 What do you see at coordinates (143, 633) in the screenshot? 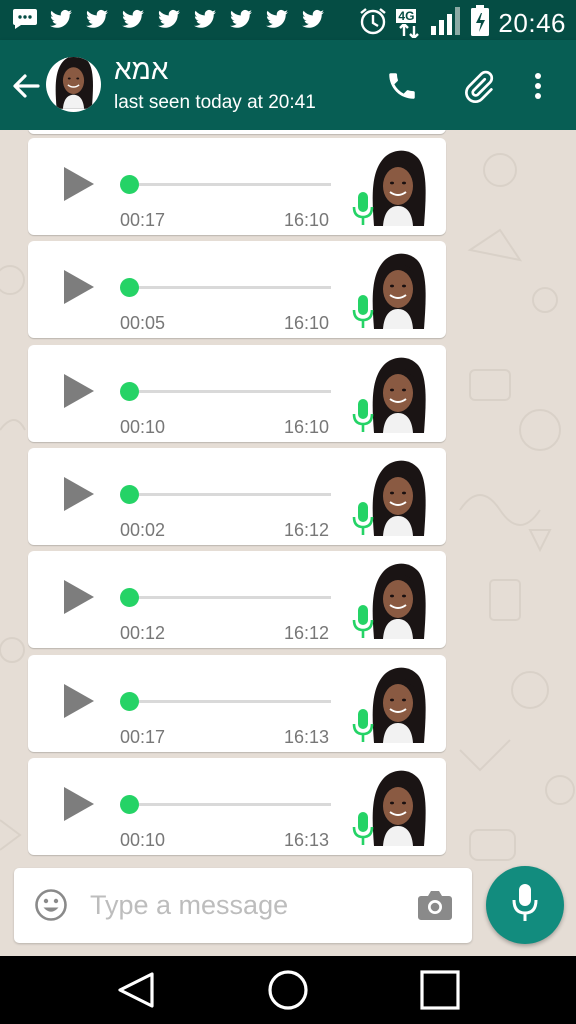
I see `voice-duration: 00:12` at bounding box center [143, 633].